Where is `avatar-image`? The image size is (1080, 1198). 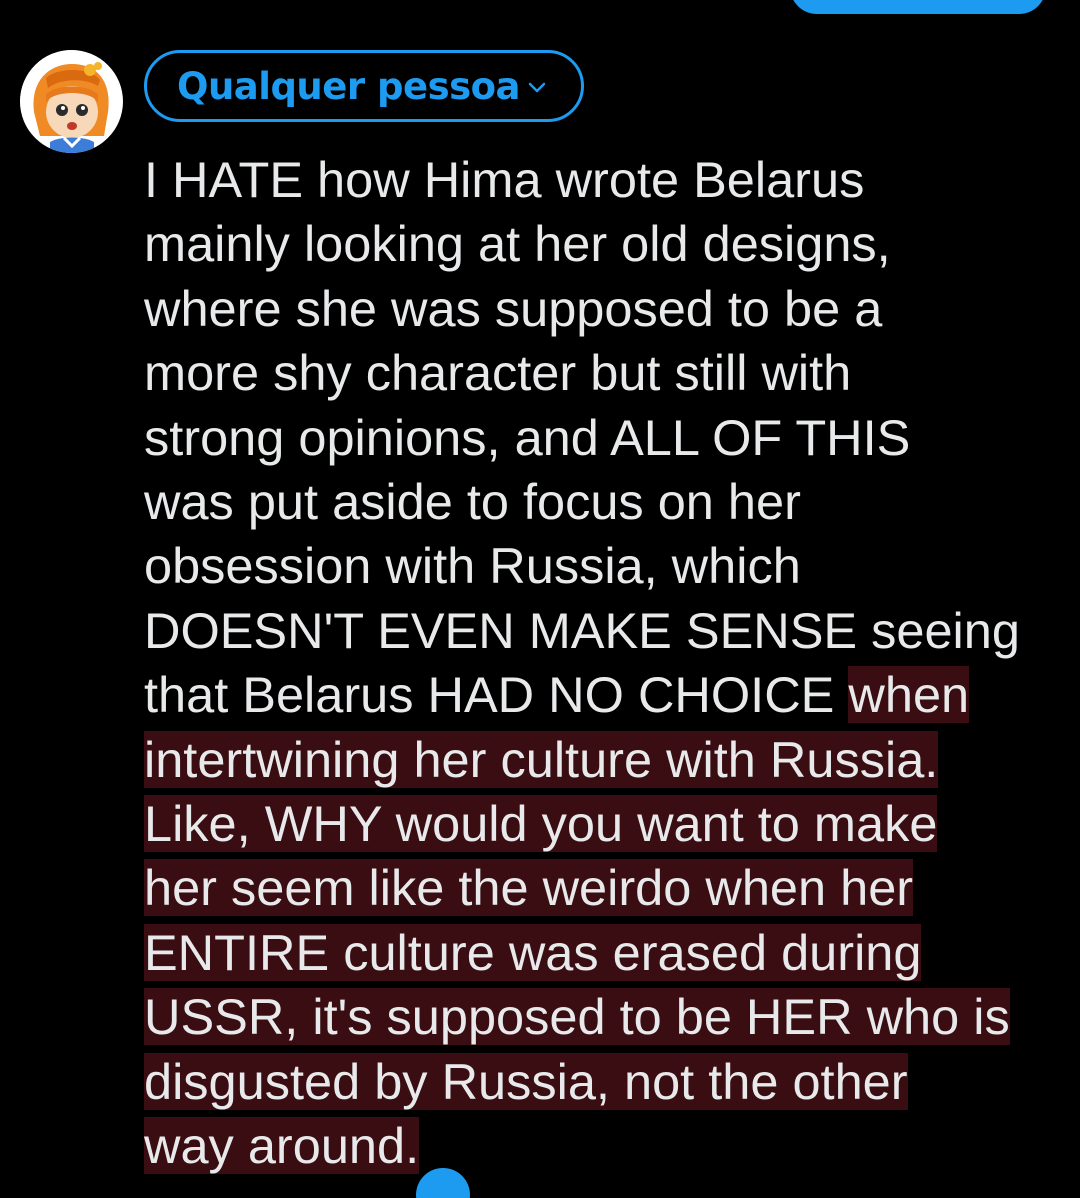 avatar-image is located at coordinates (71, 101).